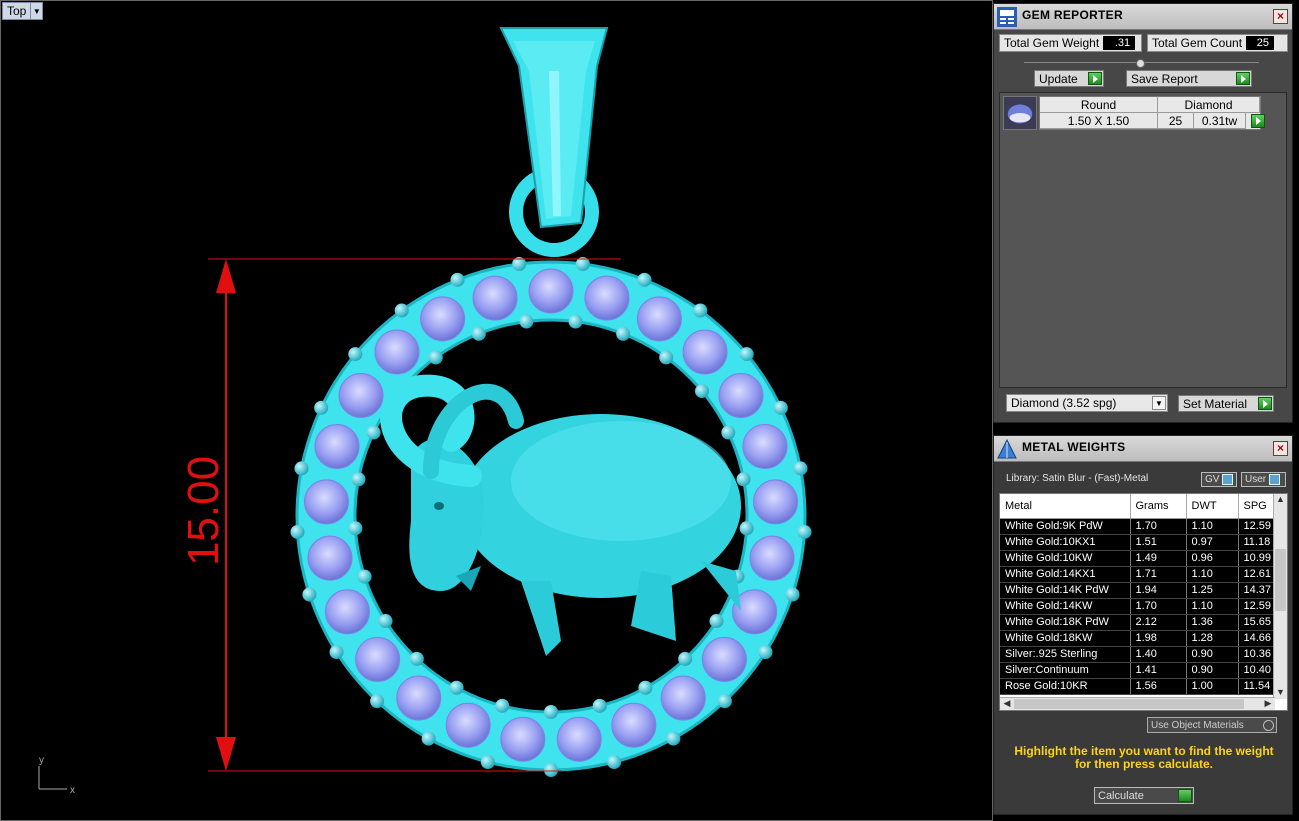 Image resolution: width=1299 pixels, height=821 pixels. Describe the element at coordinates (1217, 43) in the screenshot. I see `total-gem-count-field: Total Gem Count 25` at that location.